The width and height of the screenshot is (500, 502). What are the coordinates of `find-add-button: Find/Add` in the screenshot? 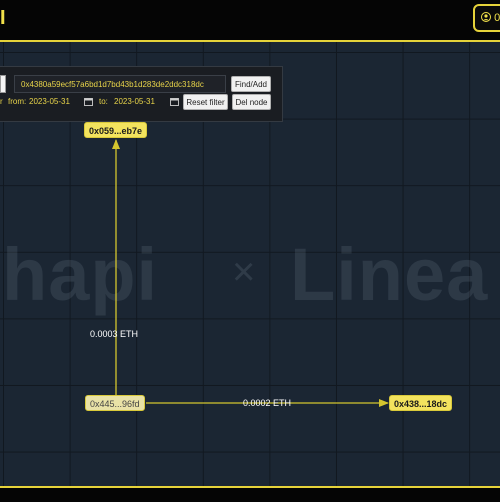 It's located at (251, 84).